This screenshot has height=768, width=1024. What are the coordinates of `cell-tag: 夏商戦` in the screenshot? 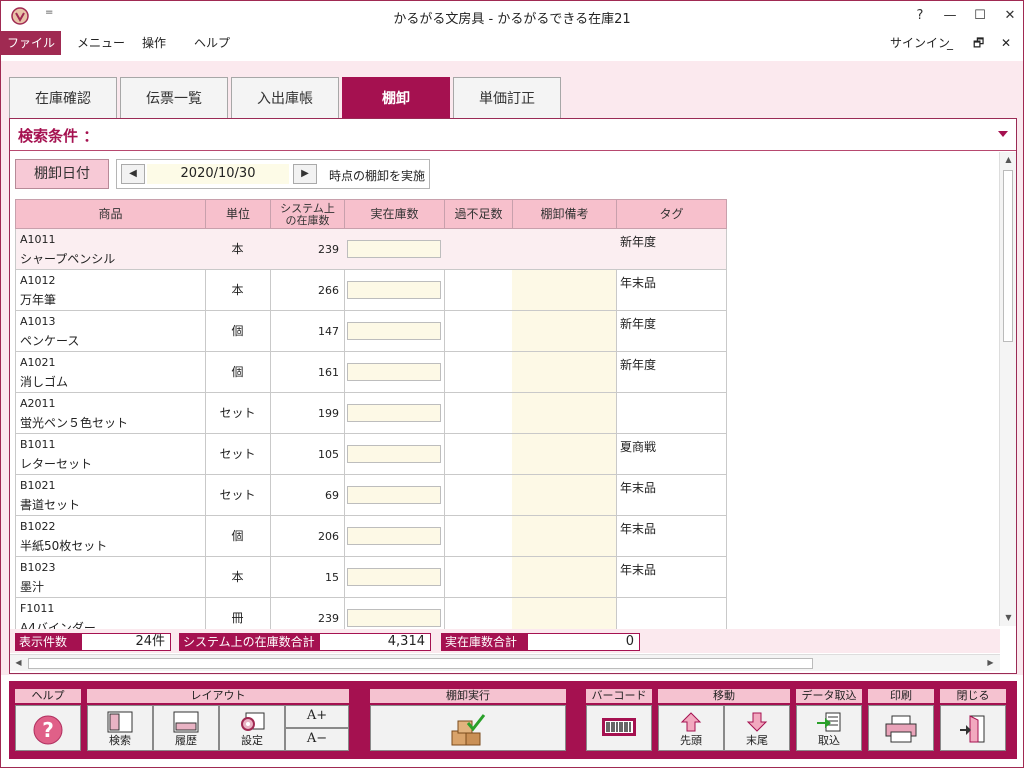 It's located at (671, 454).